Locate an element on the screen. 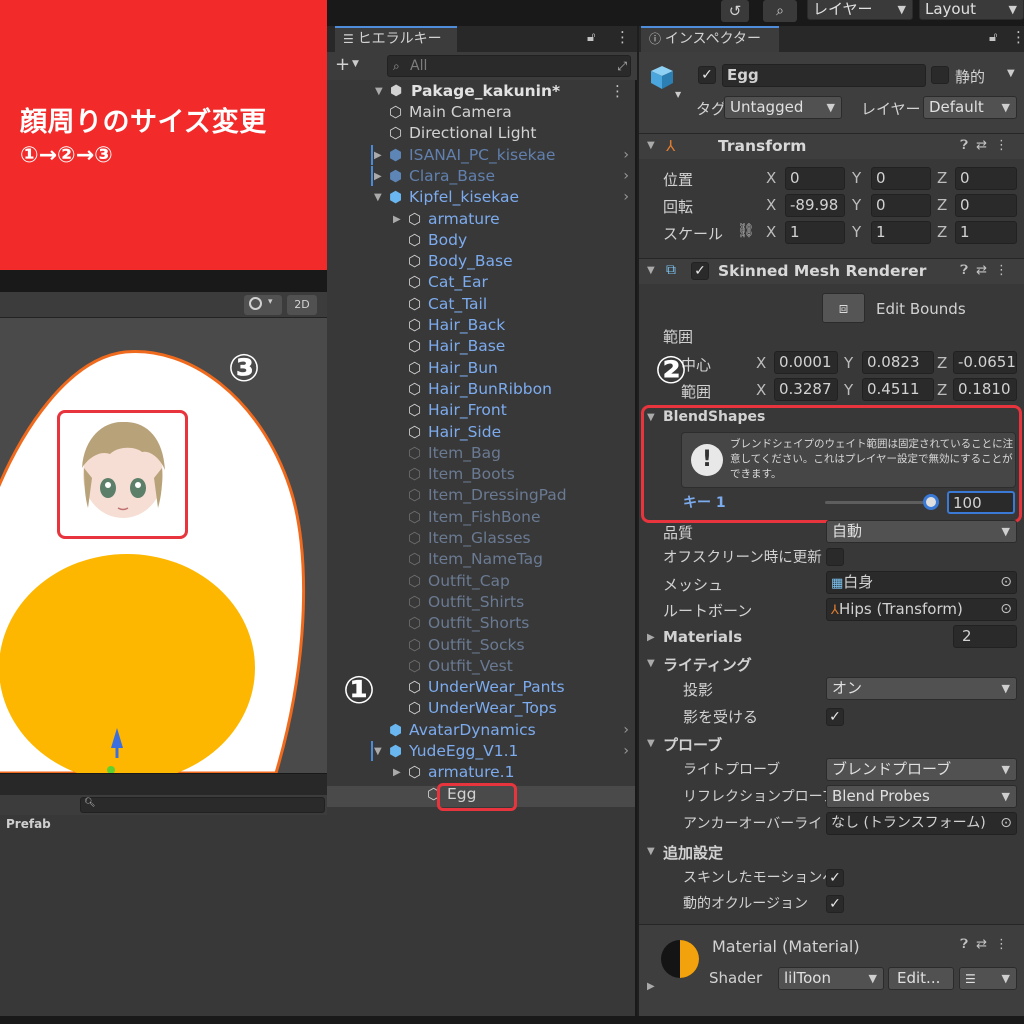 Image resolution: width=1024 pixels, height=1024 pixels. tag-dropdown: Untagged ▼ is located at coordinates (783, 107).